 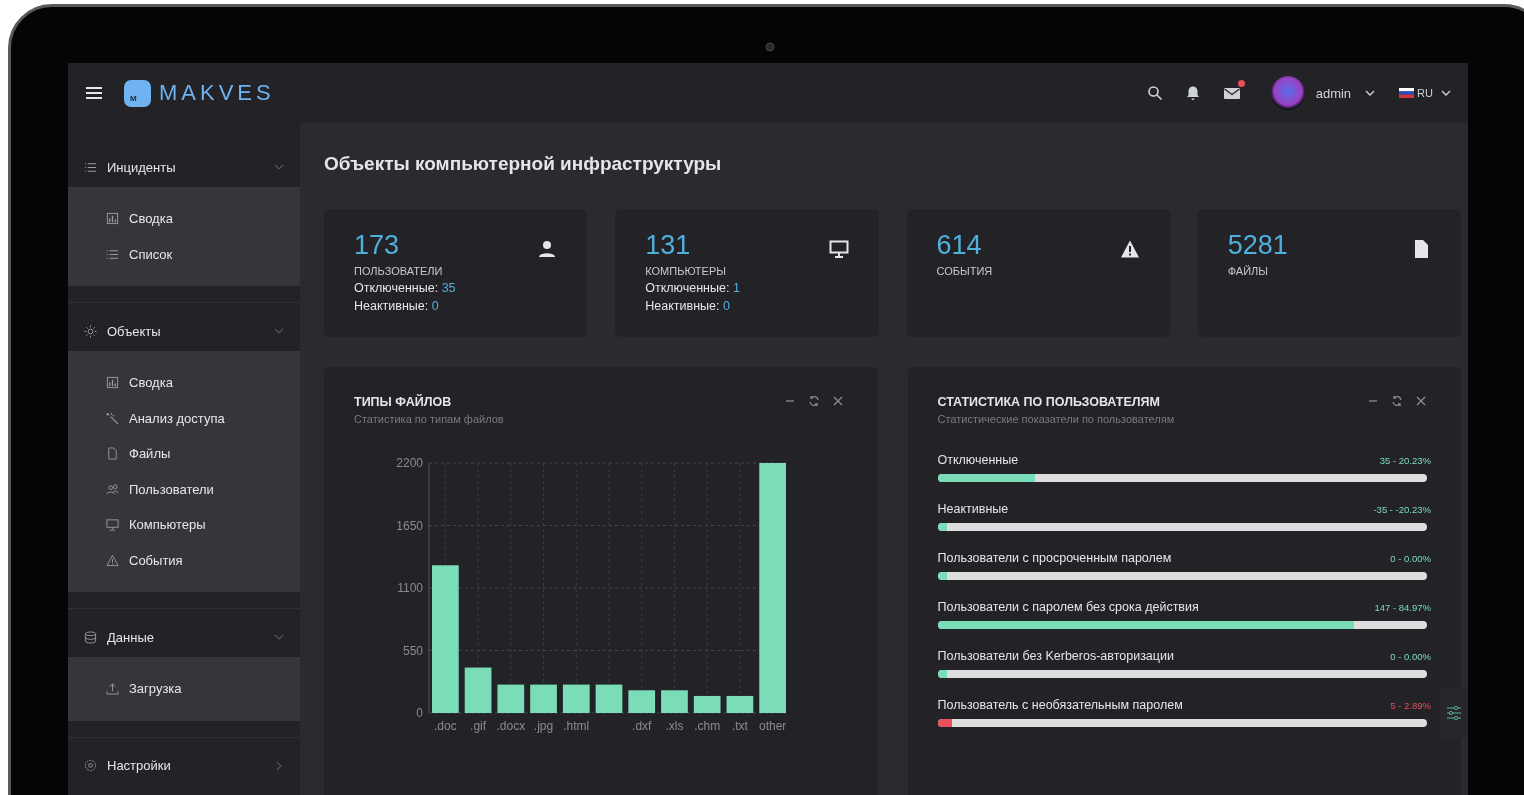 What do you see at coordinates (409, 463) in the screenshot?
I see `y-tick-label: 2200` at bounding box center [409, 463].